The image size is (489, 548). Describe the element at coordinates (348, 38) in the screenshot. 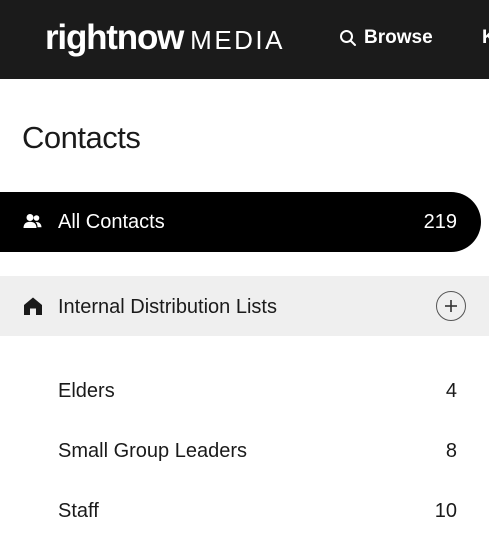

I see `search-icon` at that location.